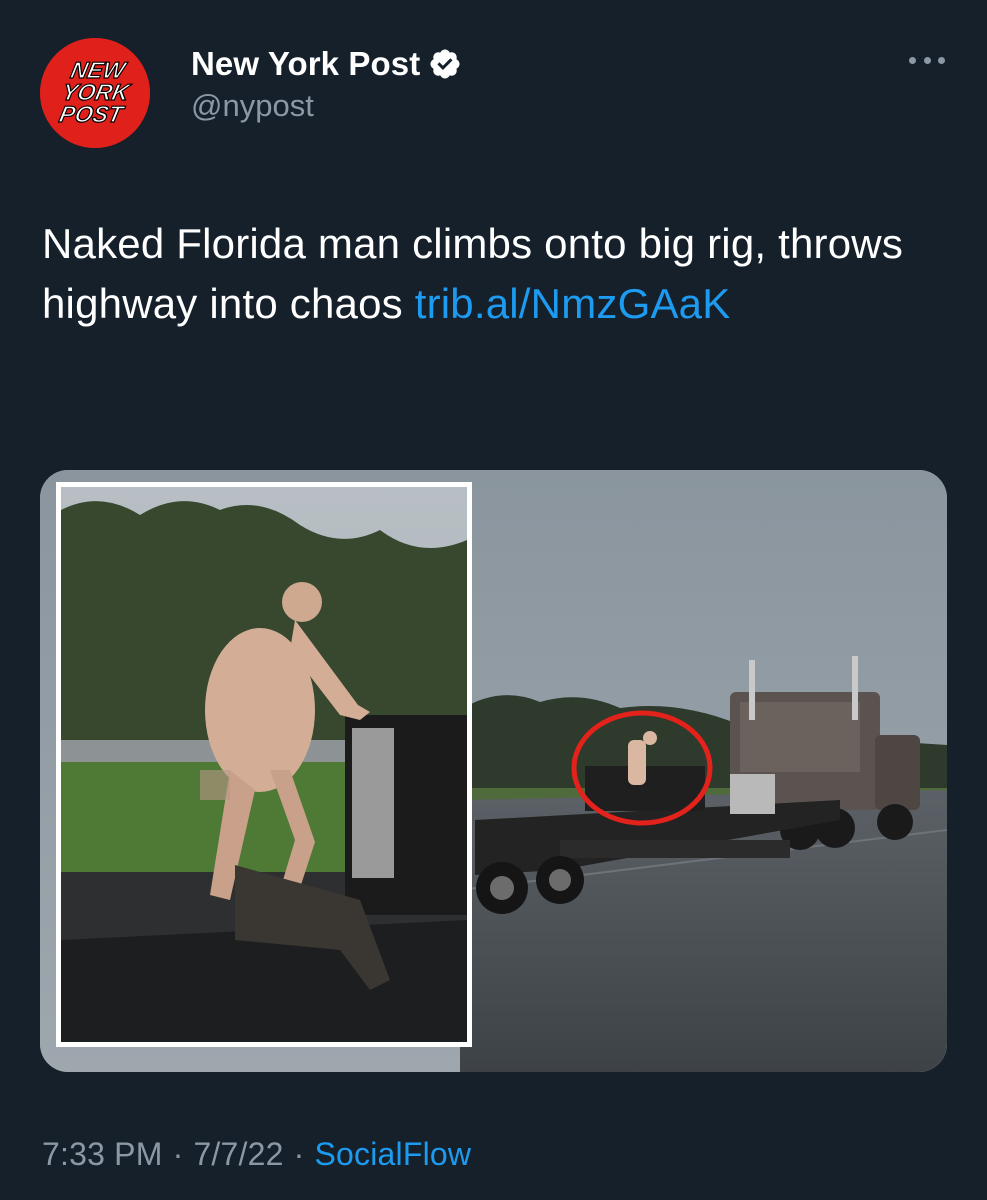  I want to click on author-display-name: New York Post, so click(305, 64).